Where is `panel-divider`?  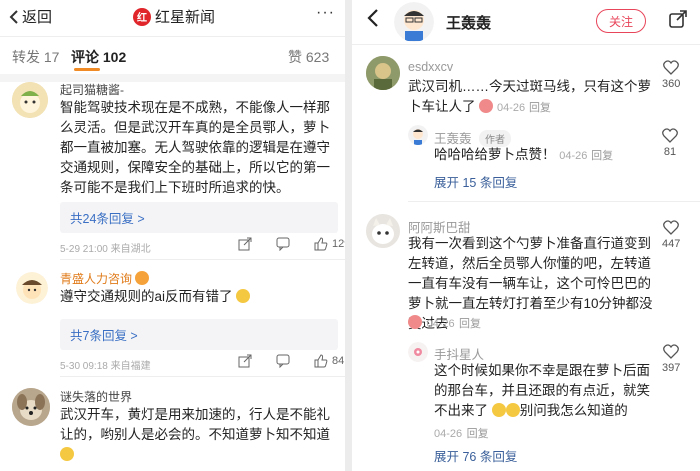
panel-divider is located at coordinates (348, 235).